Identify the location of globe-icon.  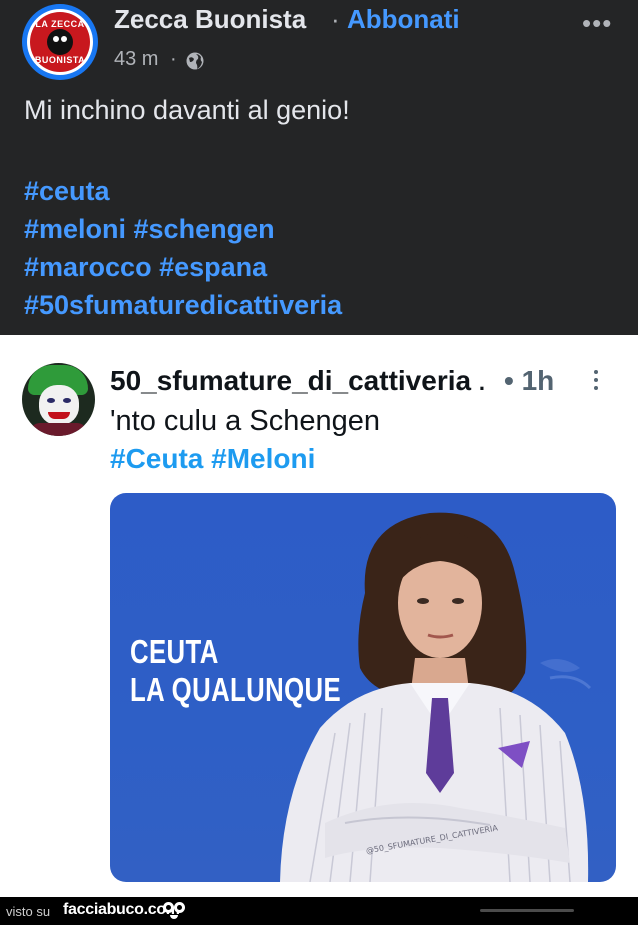
(195, 61).